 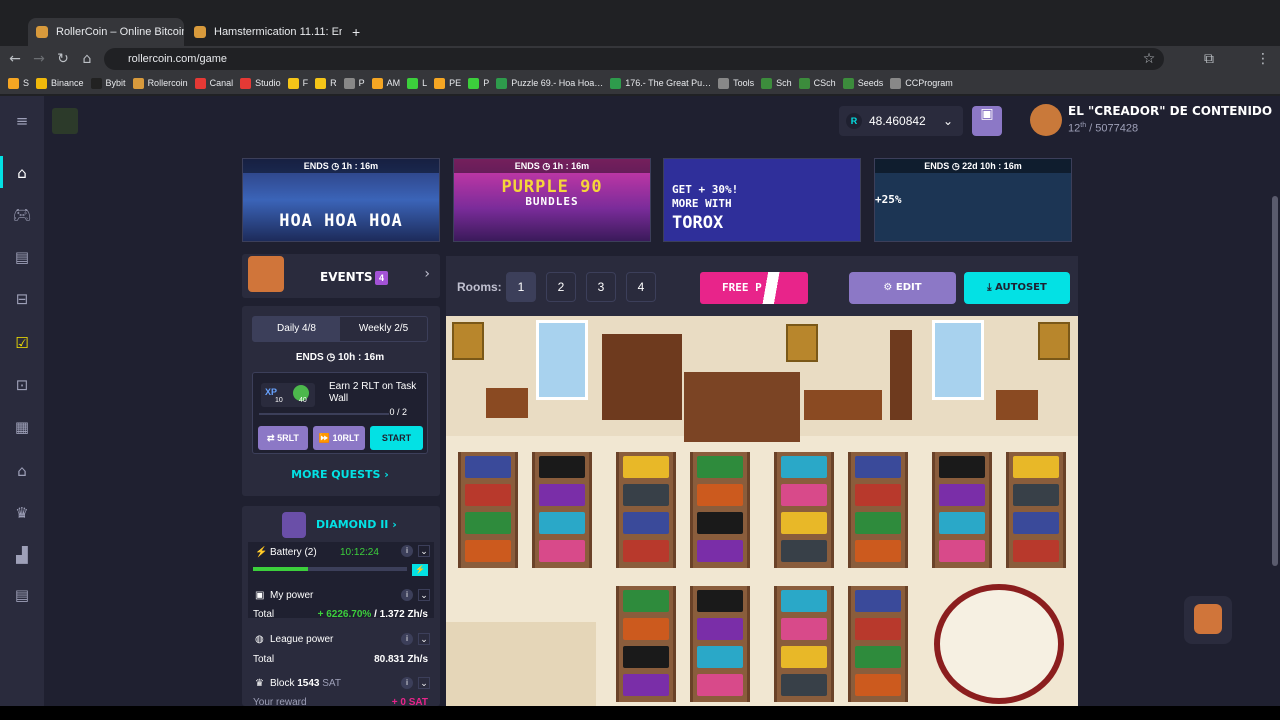 What do you see at coordinates (1208, 620) in the screenshot?
I see `hamster-chat-button` at bounding box center [1208, 620].